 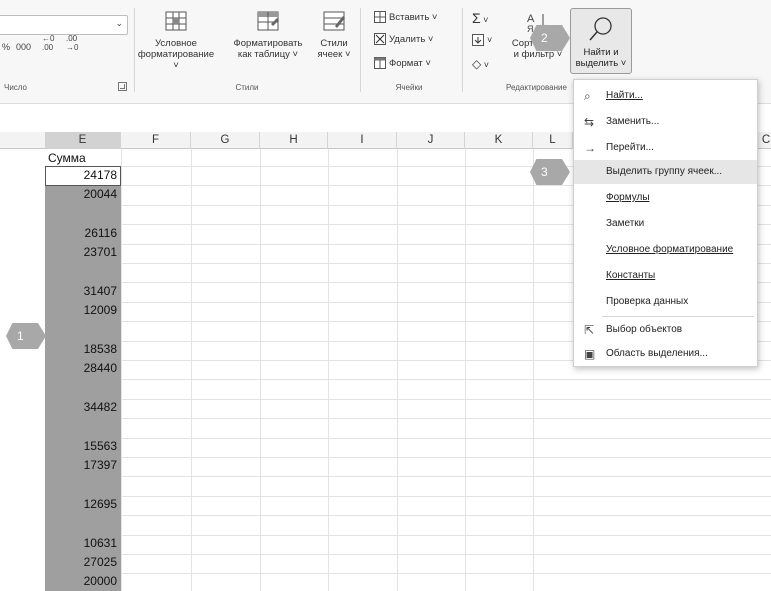 I want to click on conditional-formatting-icon, so click(x=176, y=21).